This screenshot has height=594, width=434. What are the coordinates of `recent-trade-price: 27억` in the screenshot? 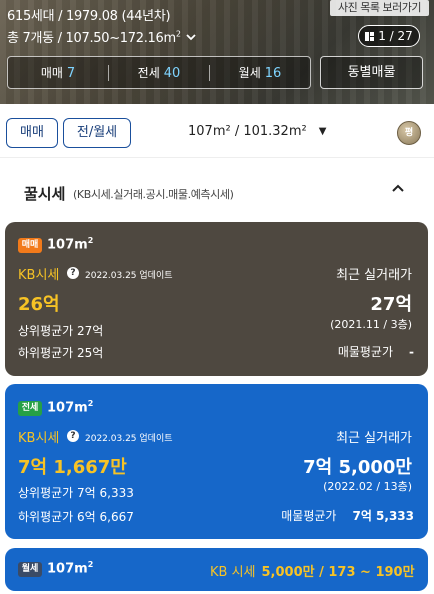 It's located at (391, 304).